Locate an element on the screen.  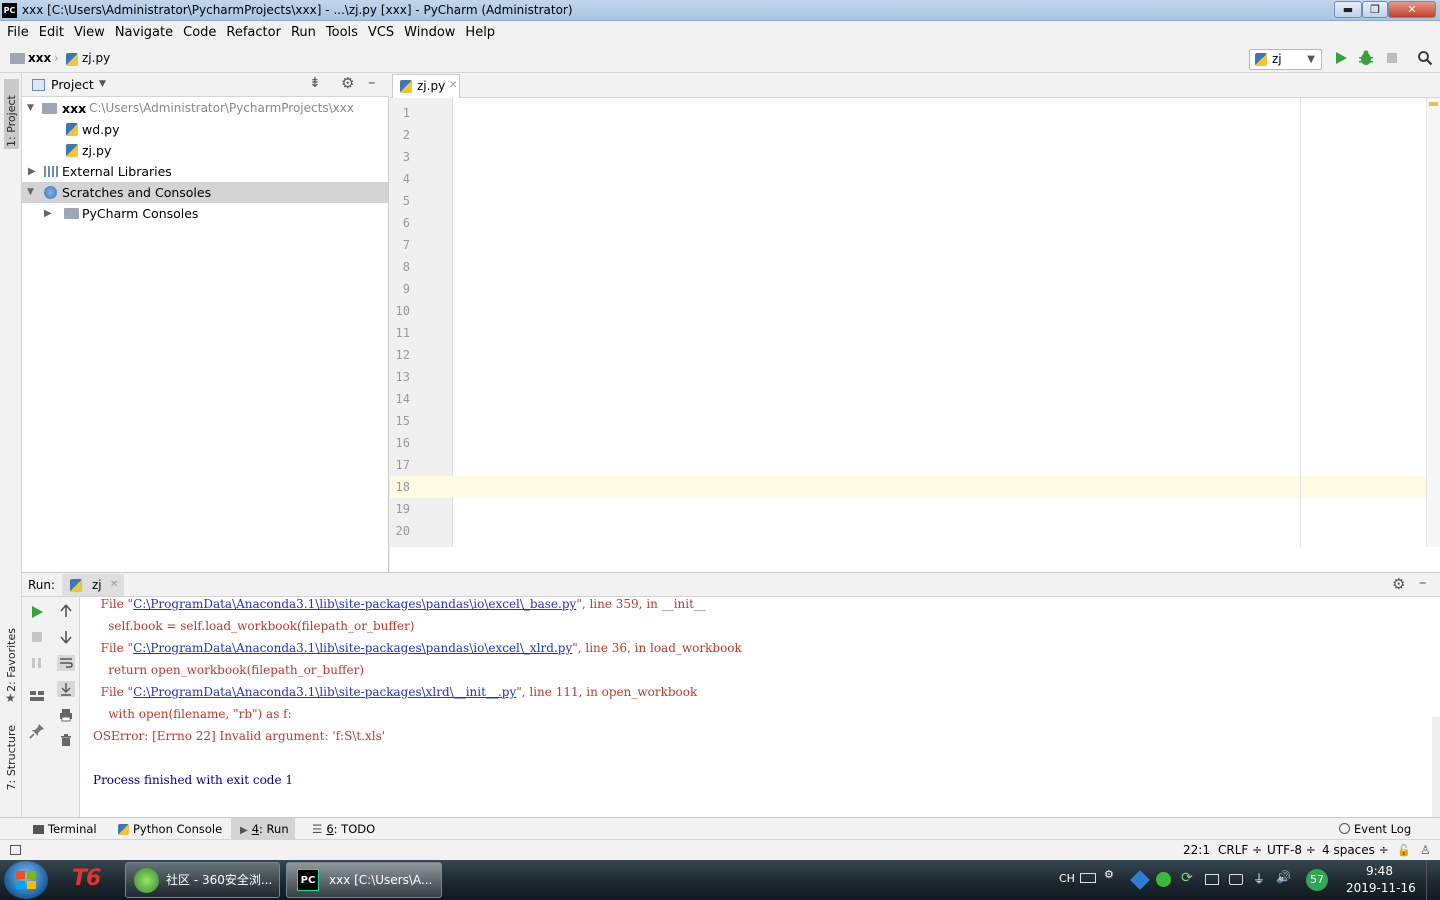
tree-item-wd: wd.py is located at coordinates (205, 129).